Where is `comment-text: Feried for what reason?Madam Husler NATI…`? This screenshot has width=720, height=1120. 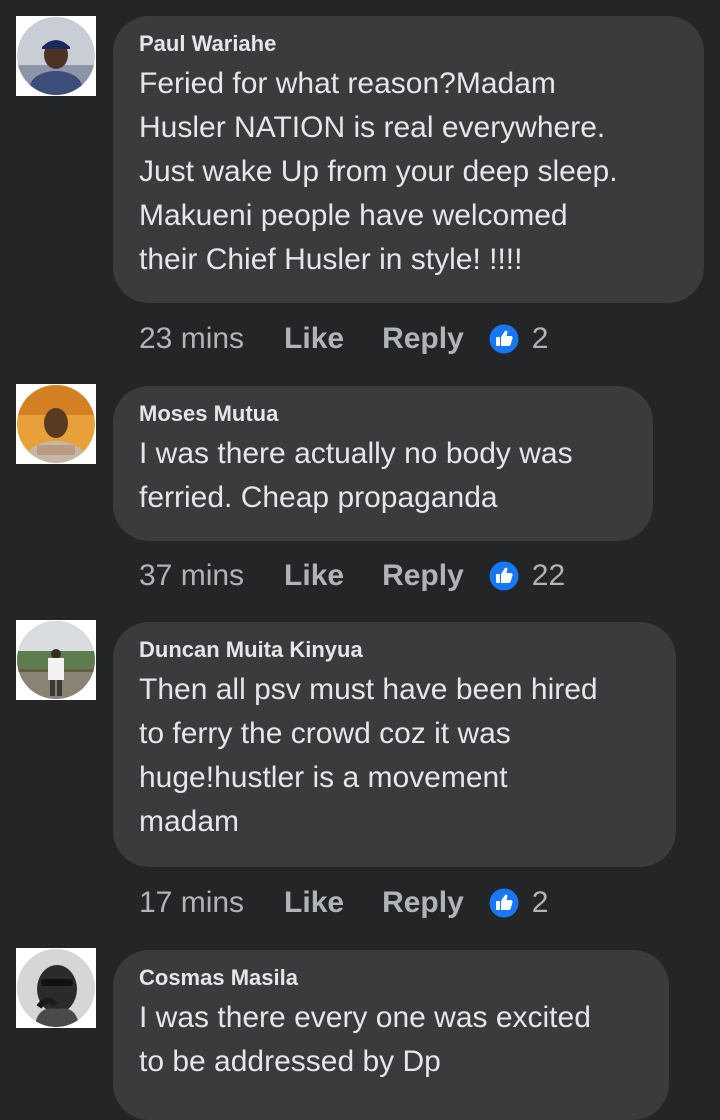 comment-text: Feried for what reason?Madam Husler NATI… is located at coordinates (378, 171).